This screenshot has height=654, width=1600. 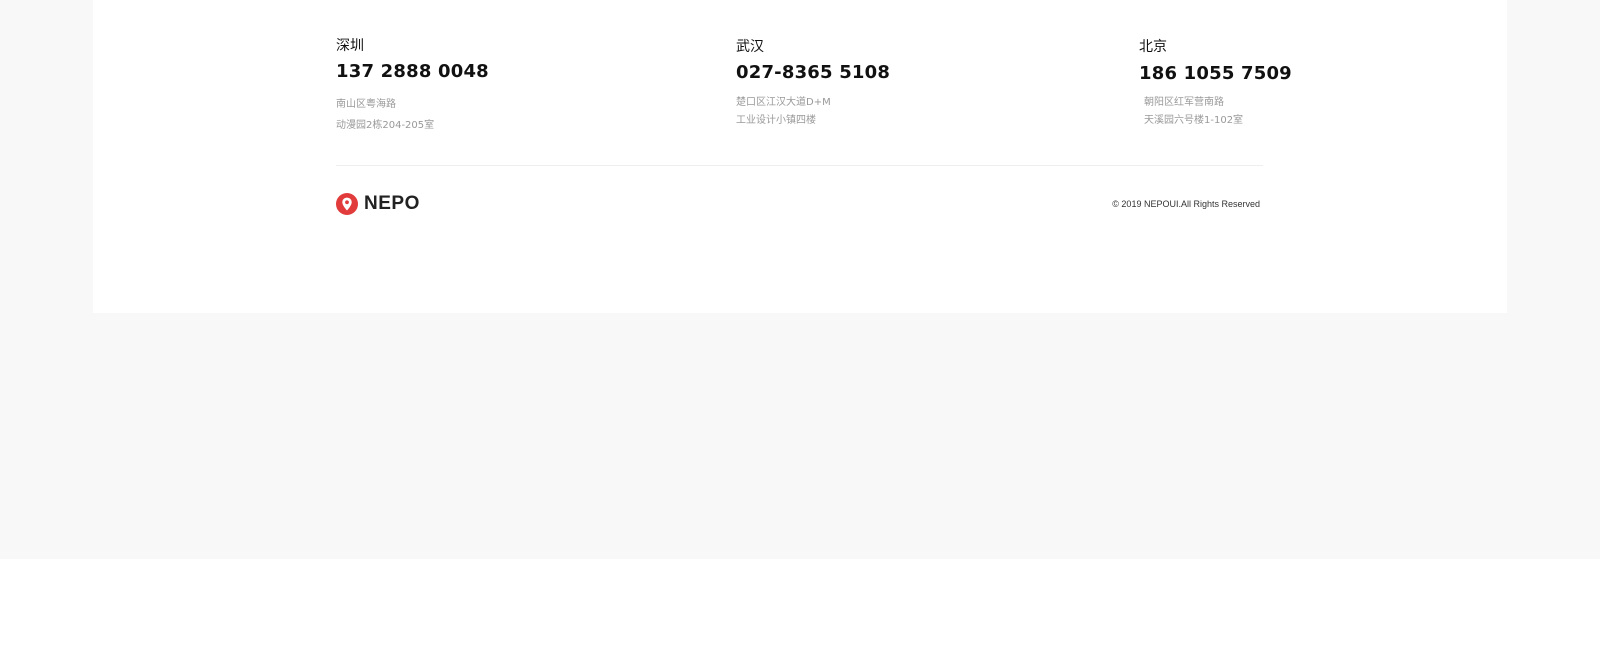 I want to click on footer-divider, so click(x=799, y=165).